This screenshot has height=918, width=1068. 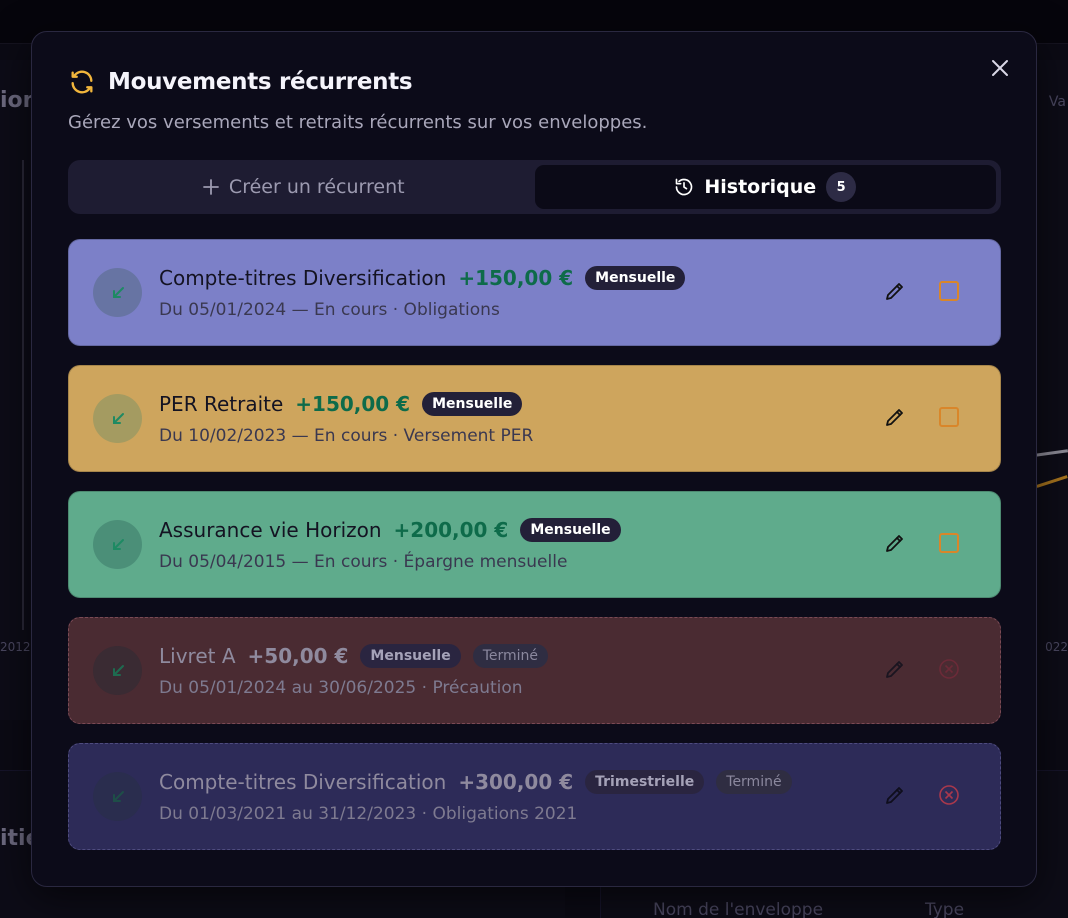 I want to click on close-icon, so click(x=1000, y=68).